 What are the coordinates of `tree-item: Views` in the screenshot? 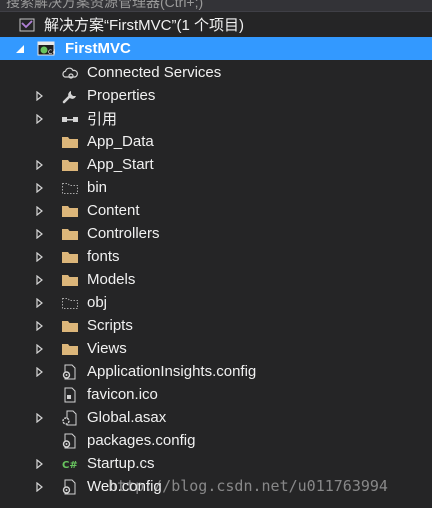 It's located at (216, 348).